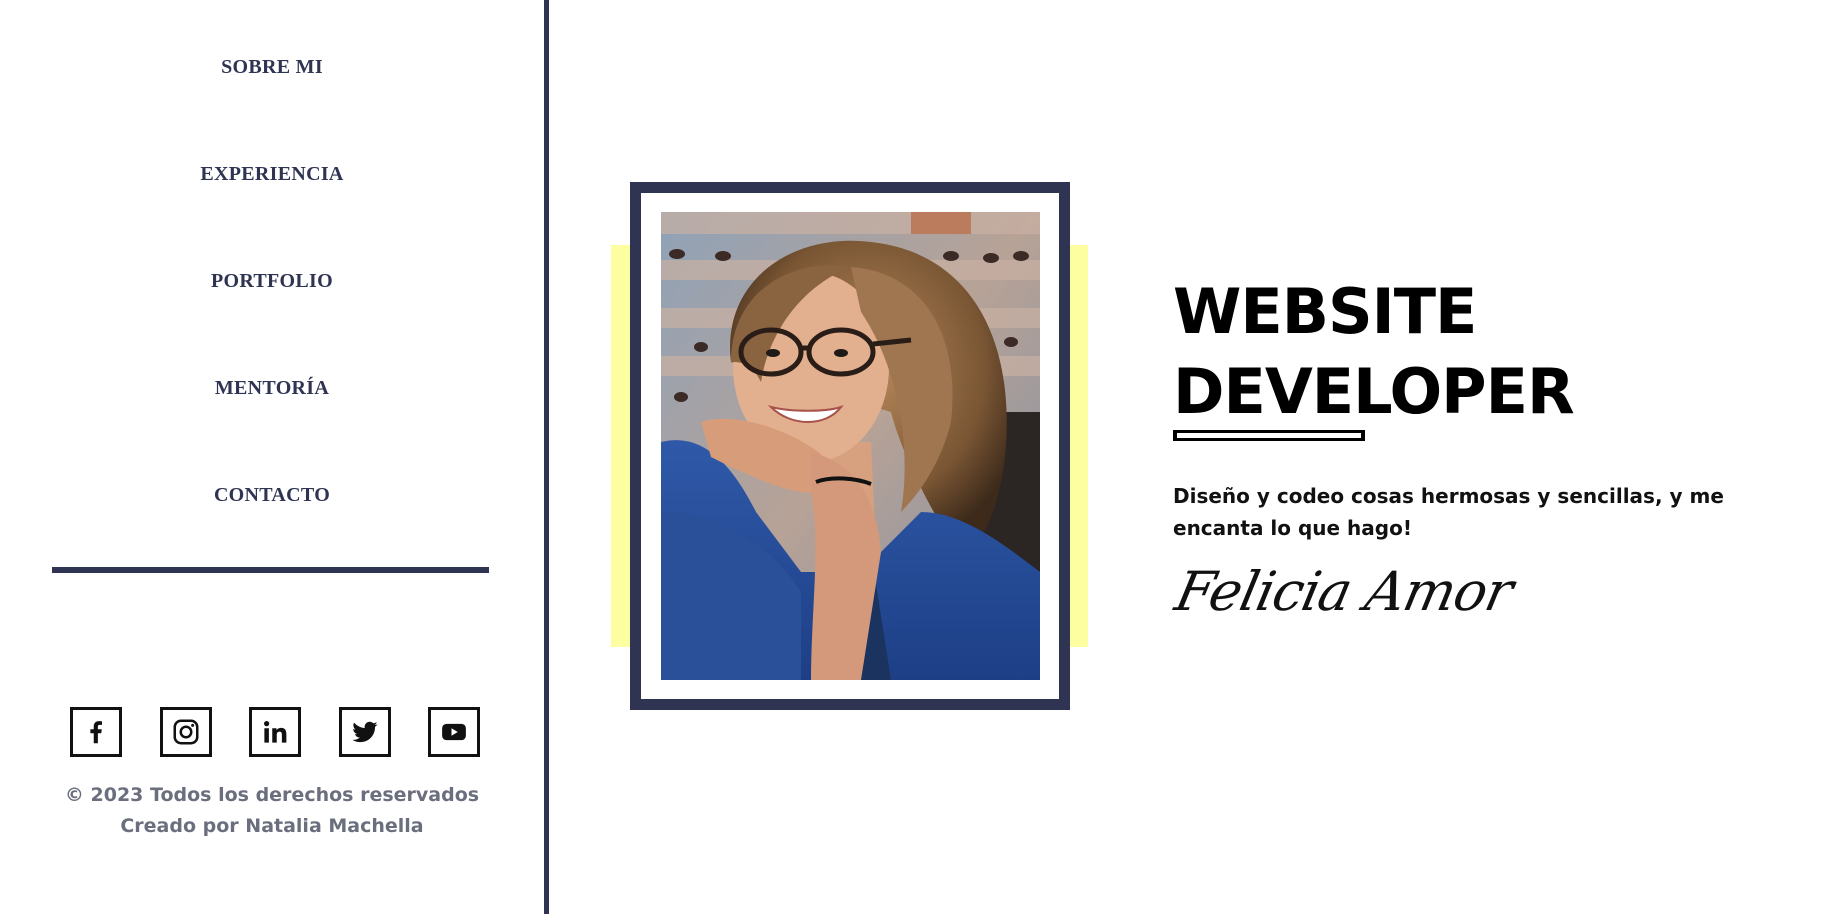 This screenshot has width=1824, height=914. What do you see at coordinates (1483, 352) in the screenshot?
I see `hero-title: WEBSITE DEVELOPER` at bounding box center [1483, 352].